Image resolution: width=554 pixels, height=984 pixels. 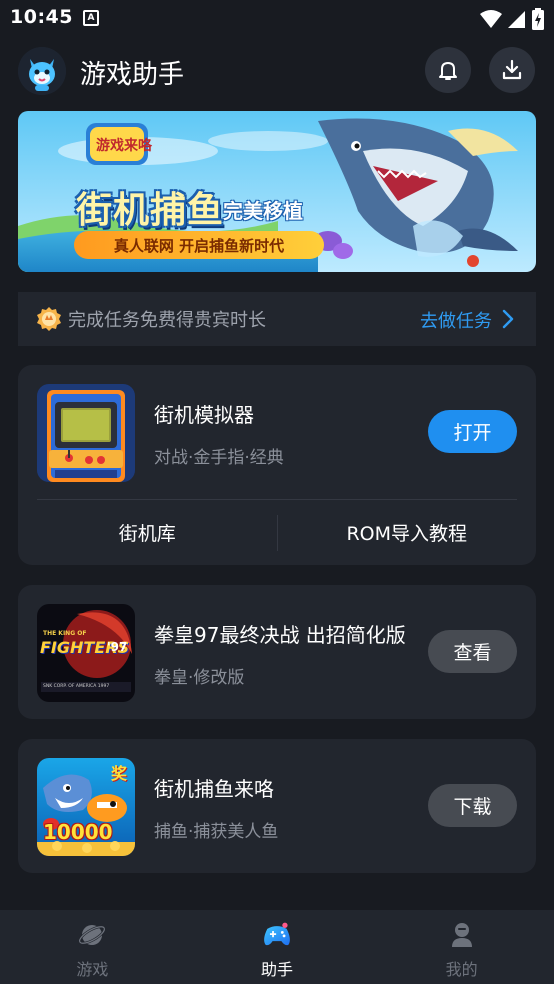 I want to click on nav-item-games: 游戏, so click(x=92, y=947).